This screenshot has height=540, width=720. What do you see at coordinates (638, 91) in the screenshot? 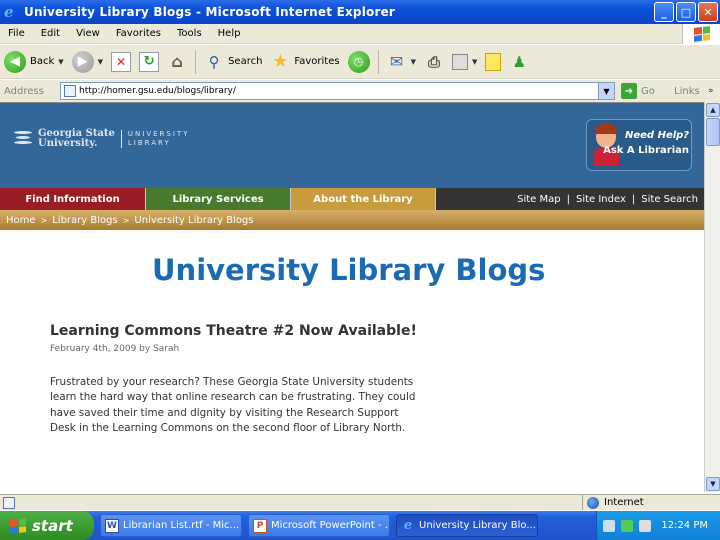
I see `go-button: ➜ Go` at bounding box center [638, 91].